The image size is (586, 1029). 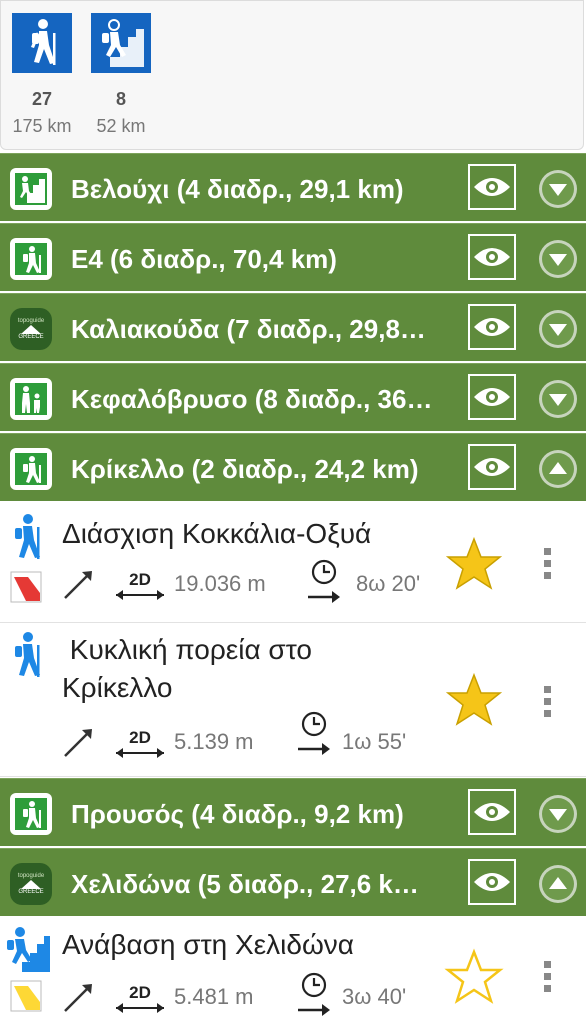 What do you see at coordinates (374, 741) in the screenshot?
I see `route-duration: 1ω 55'` at bounding box center [374, 741].